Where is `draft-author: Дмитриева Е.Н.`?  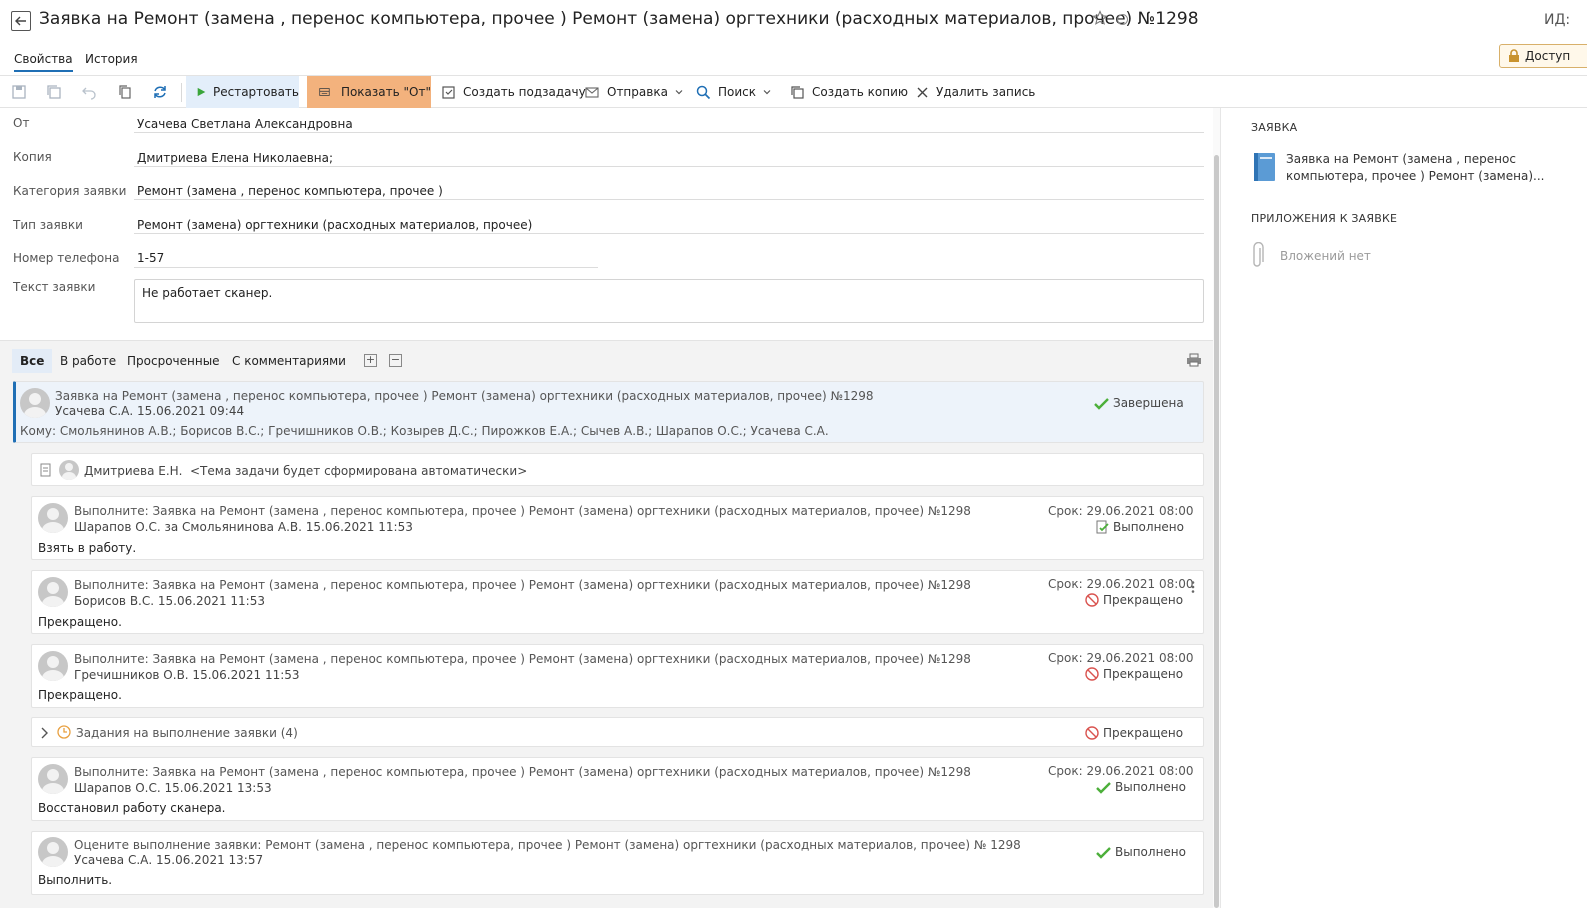 draft-author: Дмитриева Е.Н. is located at coordinates (133, 471).